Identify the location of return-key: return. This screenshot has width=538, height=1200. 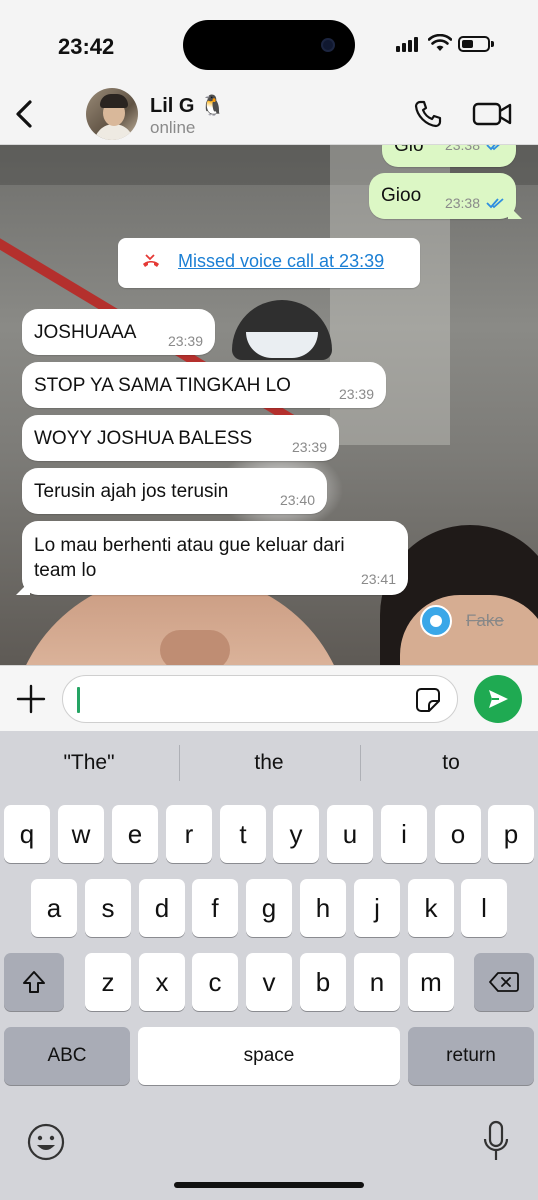
(471, 1056).